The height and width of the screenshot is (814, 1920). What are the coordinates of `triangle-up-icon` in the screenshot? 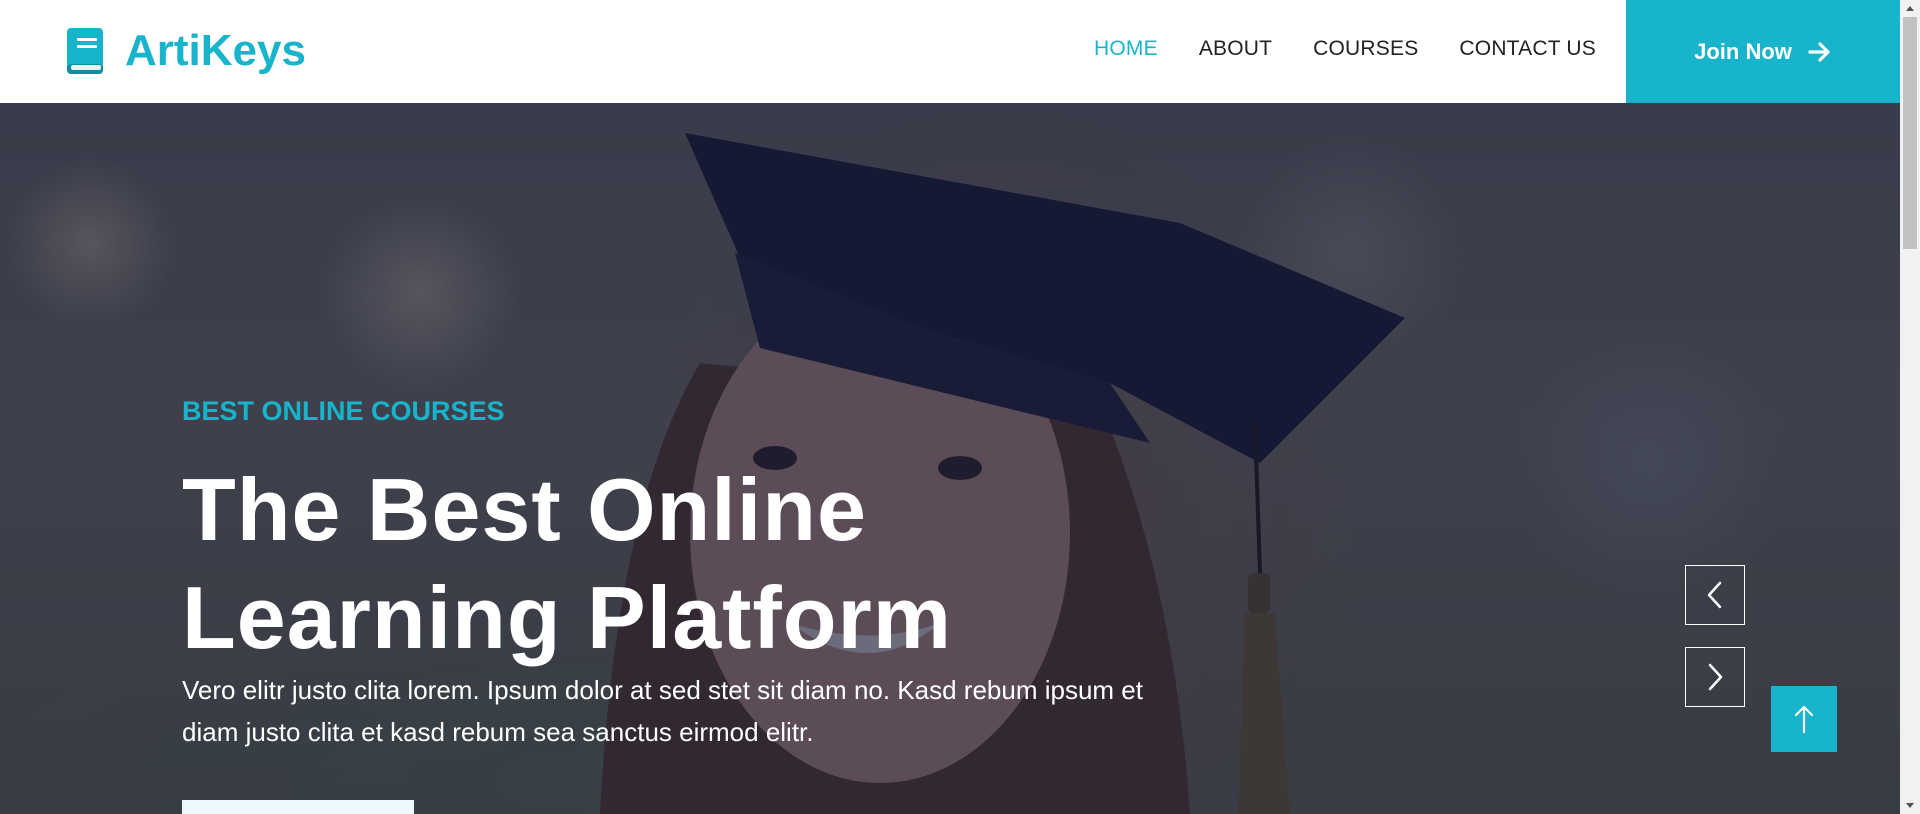 It's located at (1910, 8).